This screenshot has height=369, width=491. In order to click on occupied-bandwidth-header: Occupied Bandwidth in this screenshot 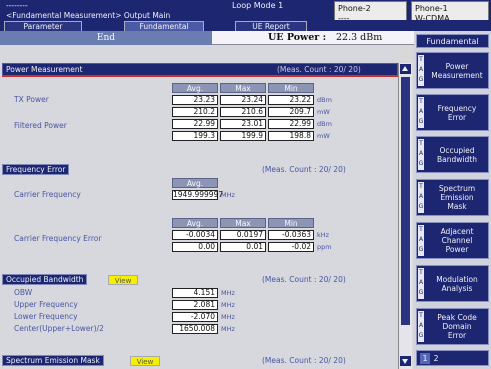, I will do `click(45, 279)`.